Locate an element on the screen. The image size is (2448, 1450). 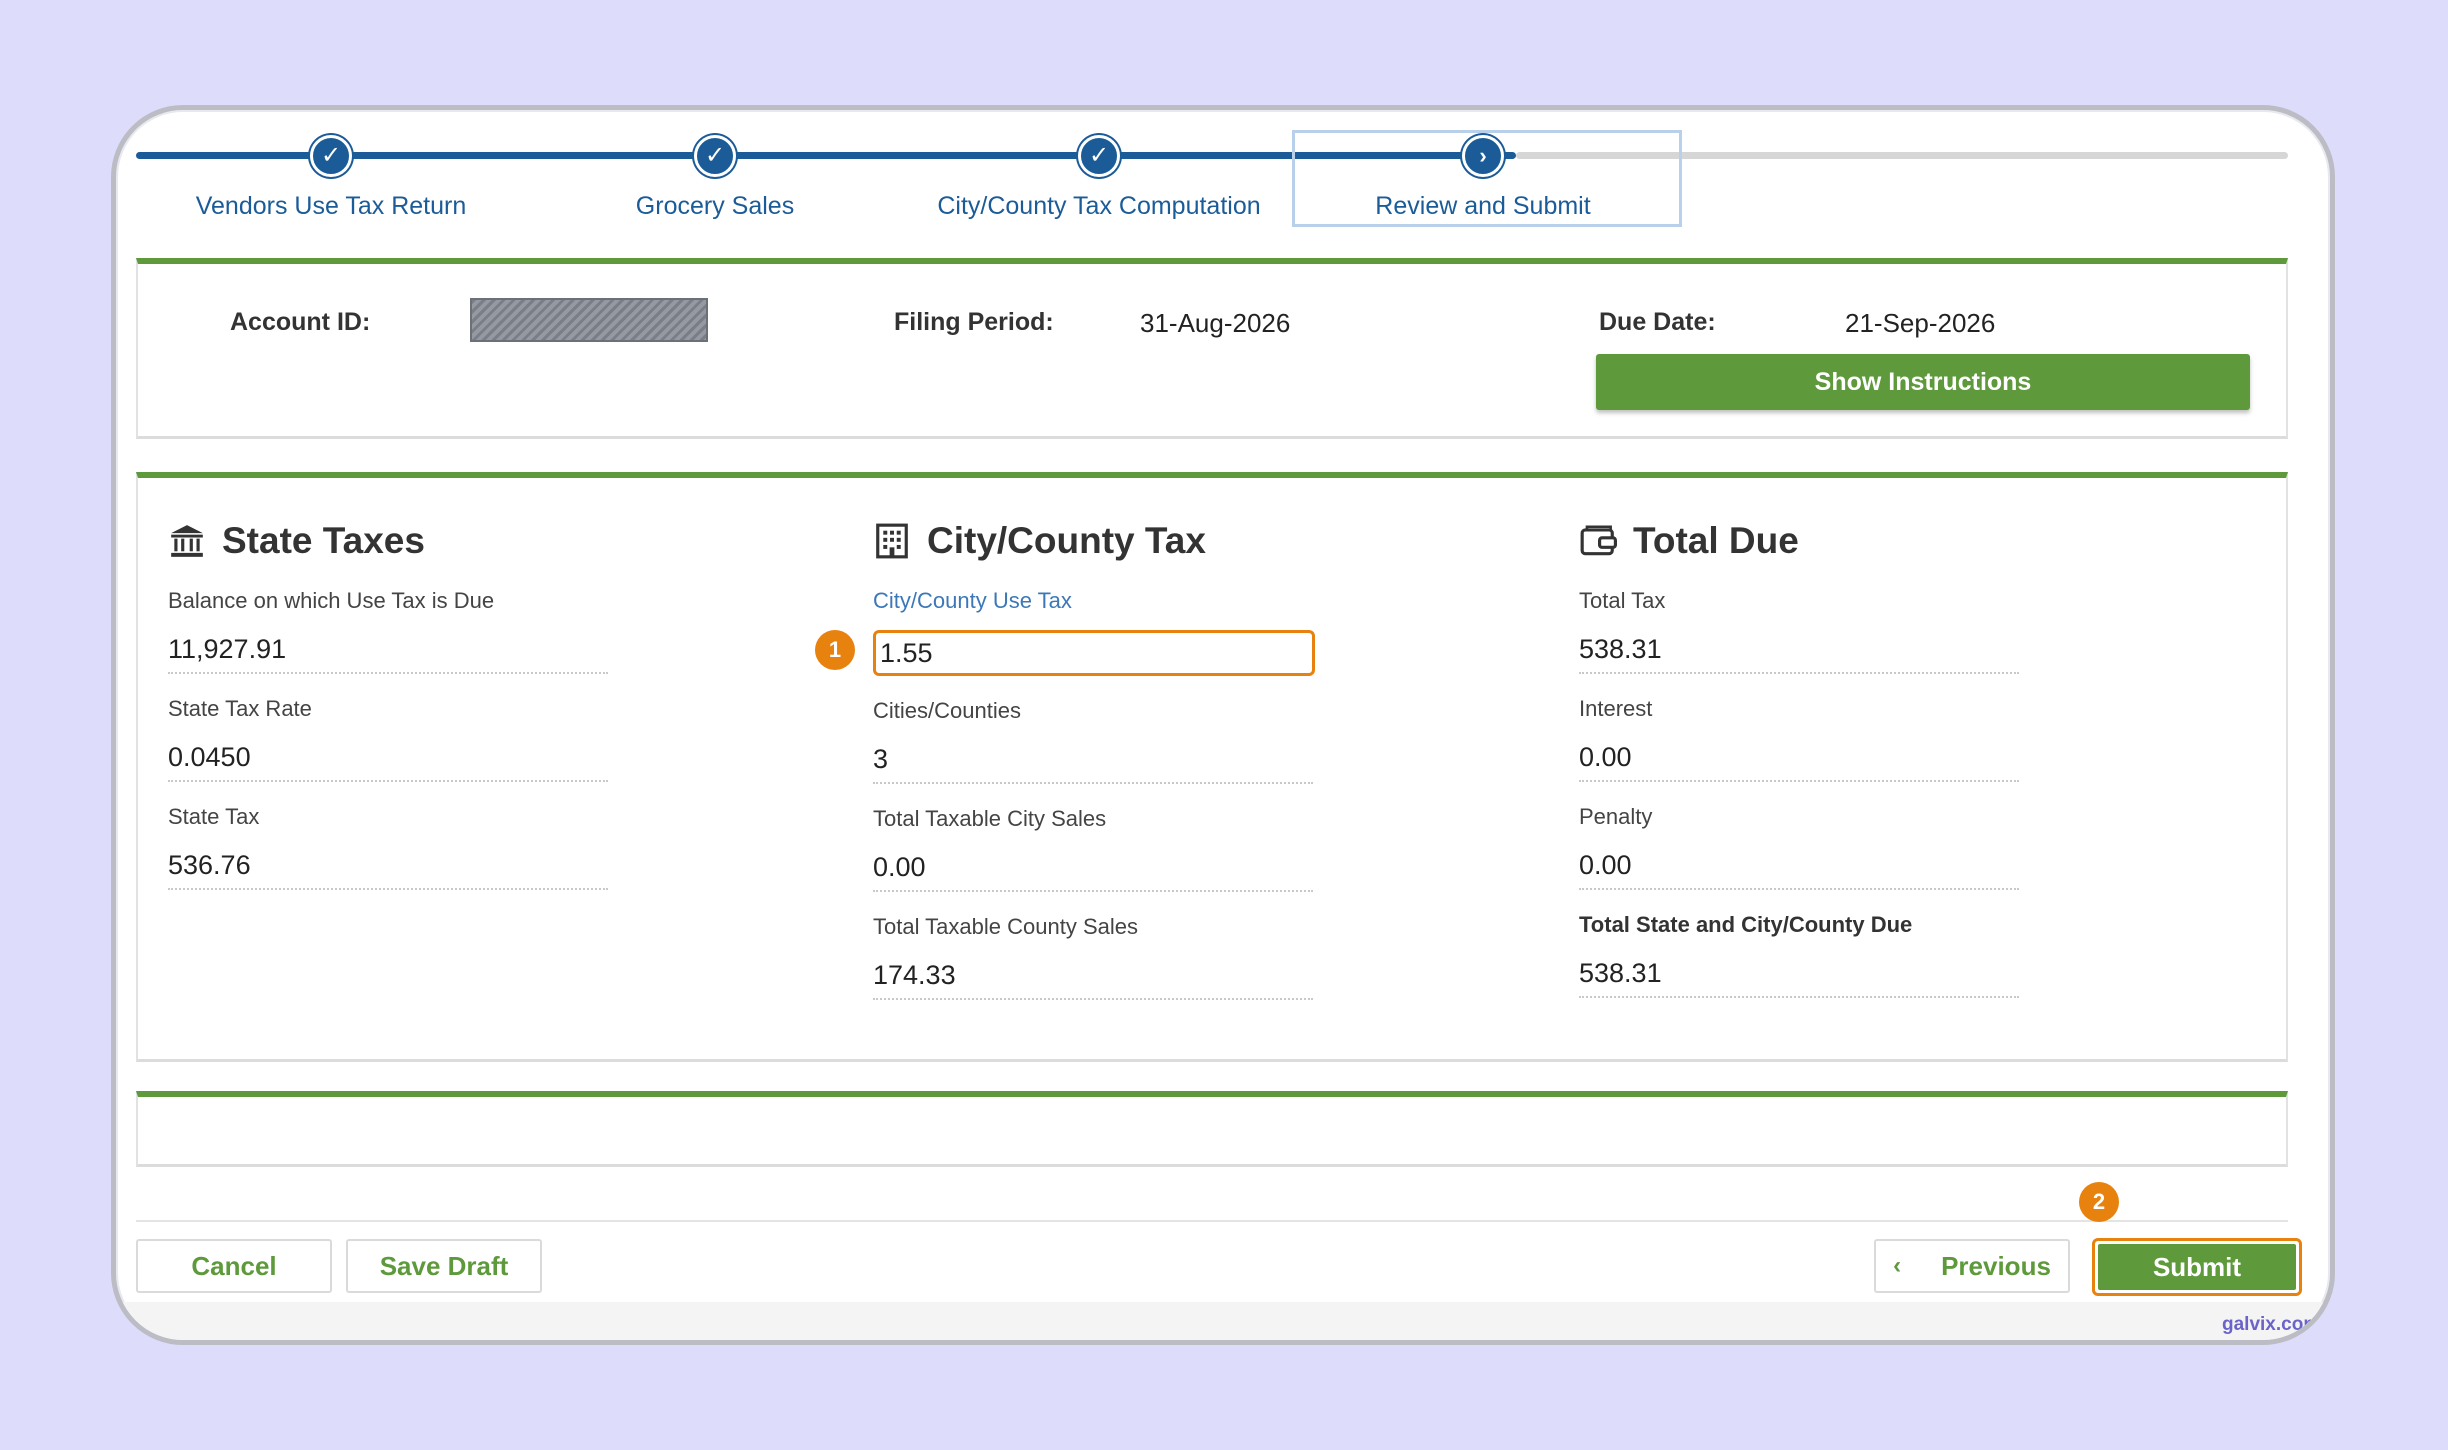
city-county-use-tax-field: City/County Use Tax 1 is located at coordinates (1065, 632).